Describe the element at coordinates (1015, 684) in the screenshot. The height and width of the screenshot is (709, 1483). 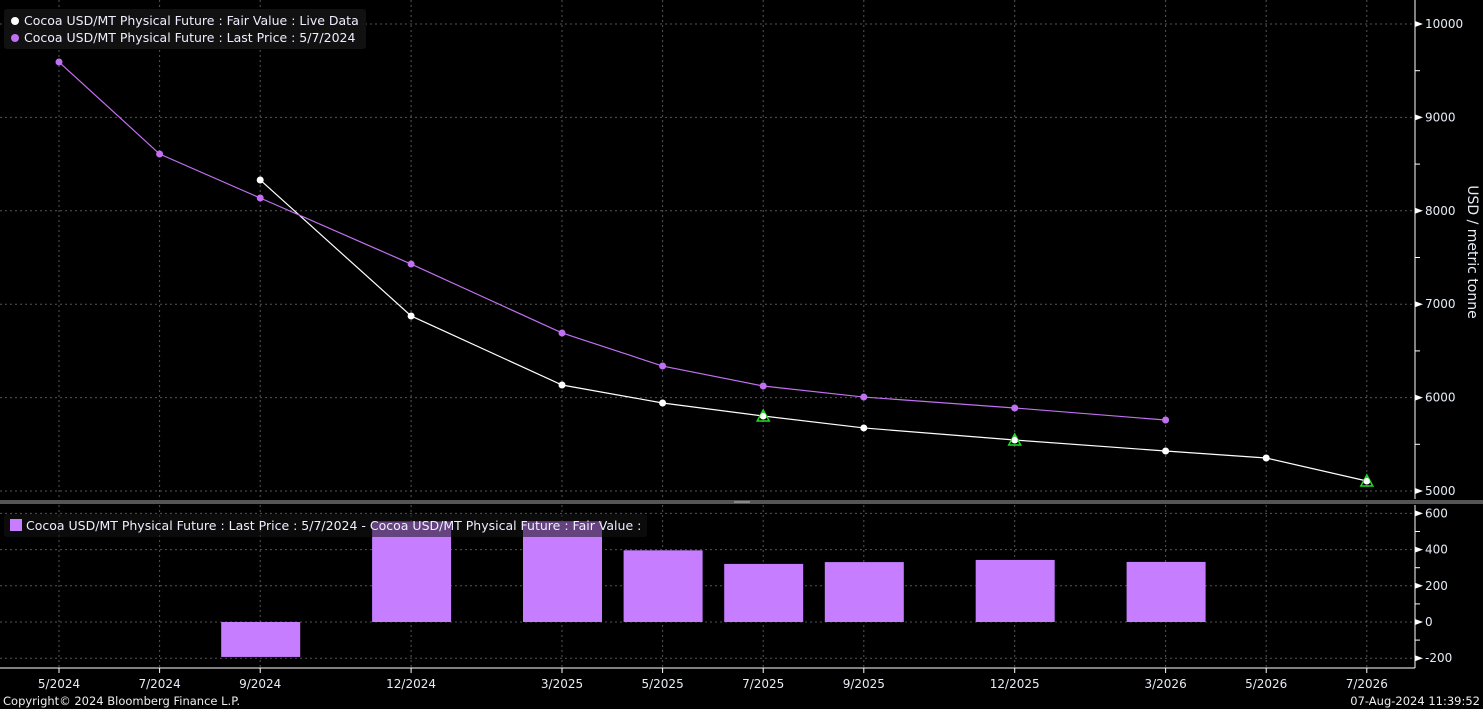
I see `x-tick-label: 12/2025` at that location.